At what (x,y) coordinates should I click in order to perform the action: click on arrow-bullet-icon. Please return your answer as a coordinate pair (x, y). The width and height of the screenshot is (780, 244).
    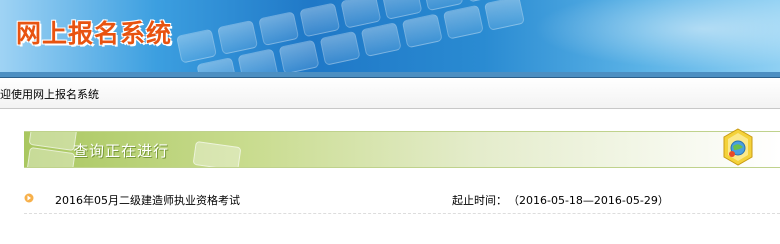
    Looking at the image, I should click on (29, 198).